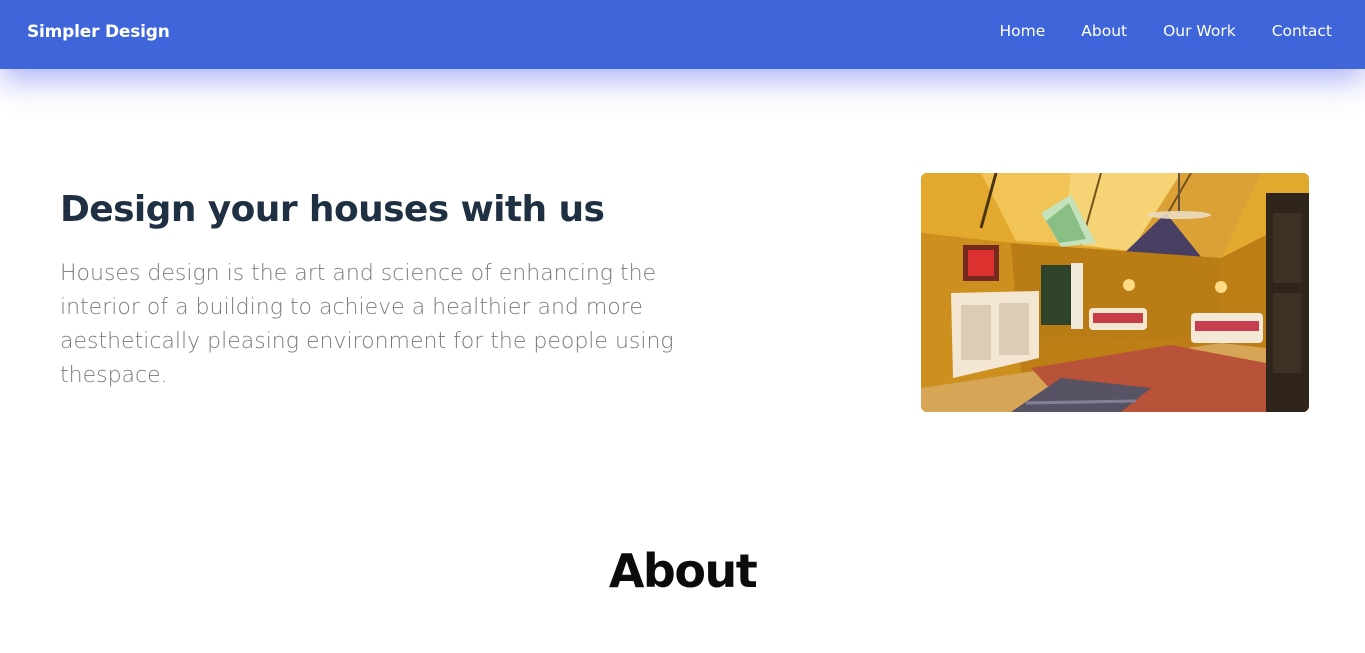 The image size is (1365, 653). What do you see at coordinates (1148, 31) in the screenshot?
I see `nav-links: Home About Our Work Contact` at bounding box center [1148, 31].